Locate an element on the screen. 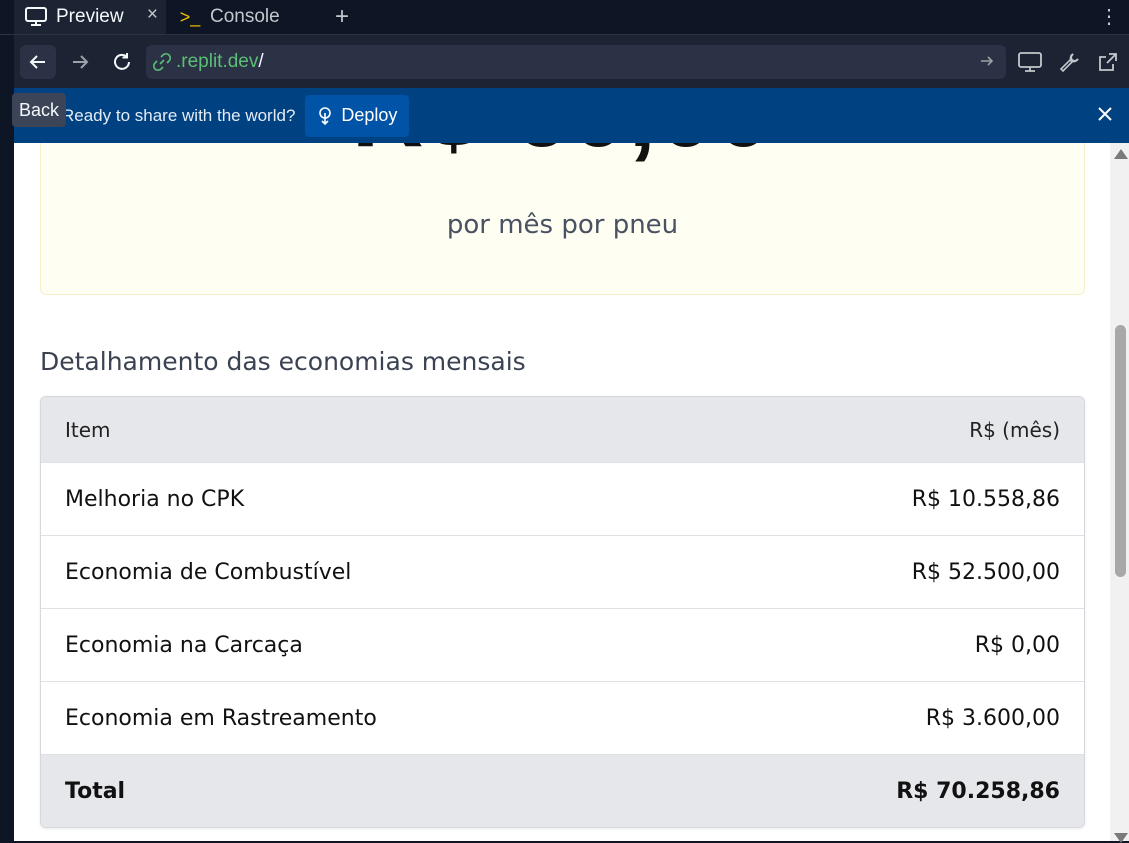 The width and height of the screenshot is (1129, 843). table-row: Melhoria no CPK R$ 10.558,86 is located at coordinates (562, 498).